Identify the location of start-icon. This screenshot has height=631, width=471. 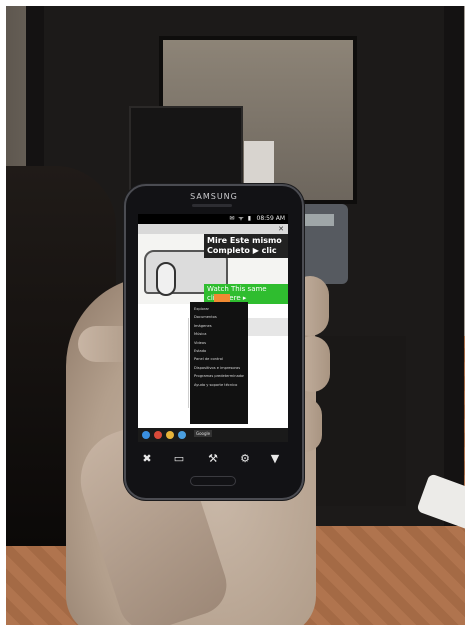
(146, 435).